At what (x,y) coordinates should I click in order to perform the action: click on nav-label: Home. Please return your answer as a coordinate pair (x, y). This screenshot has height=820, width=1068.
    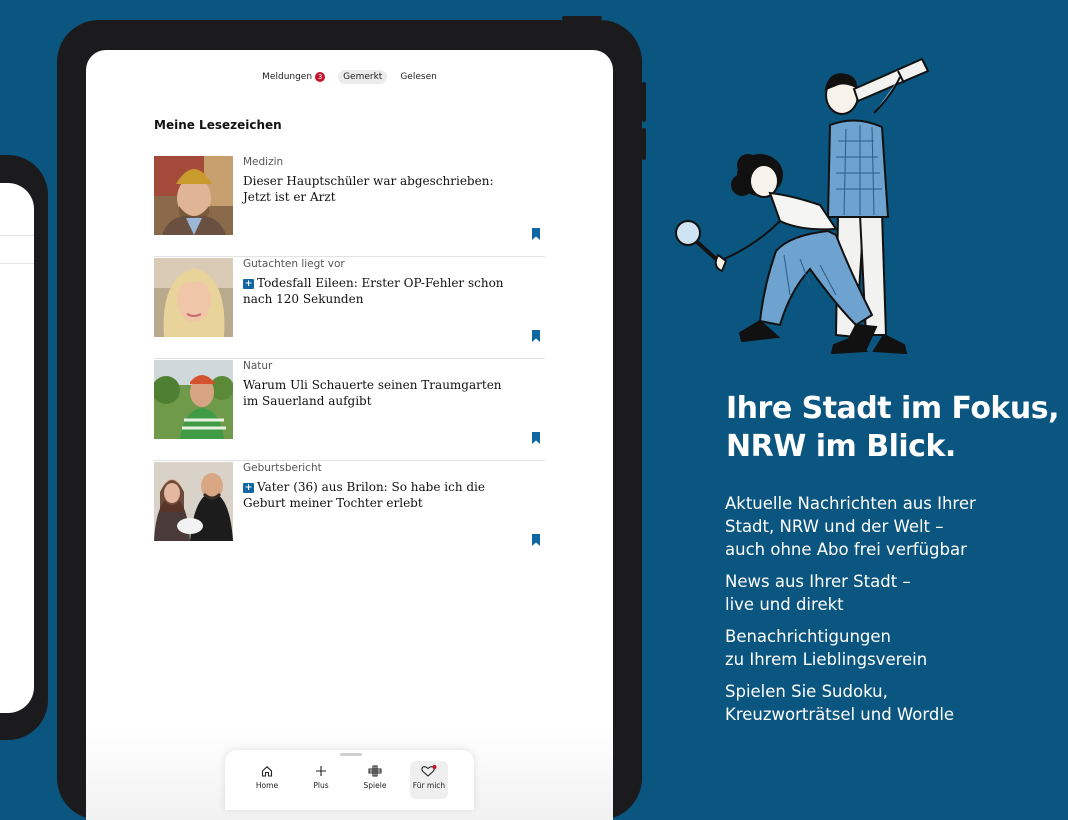
    Looking at the image, I should click on (267, 785).